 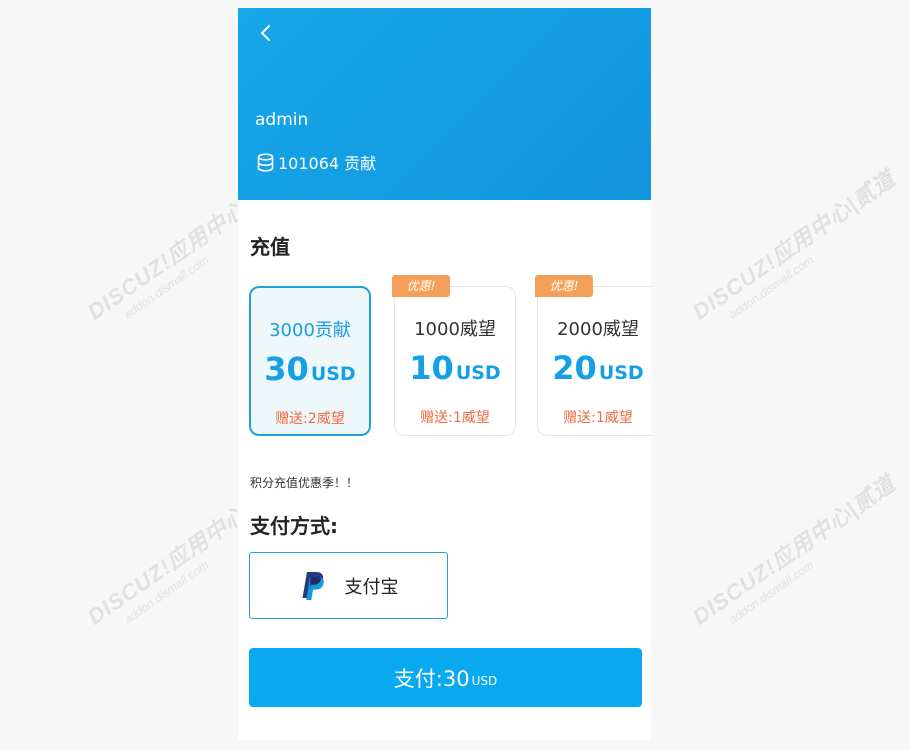 I want to click on balance: 101064 贡献, so click(x=316, y=162).